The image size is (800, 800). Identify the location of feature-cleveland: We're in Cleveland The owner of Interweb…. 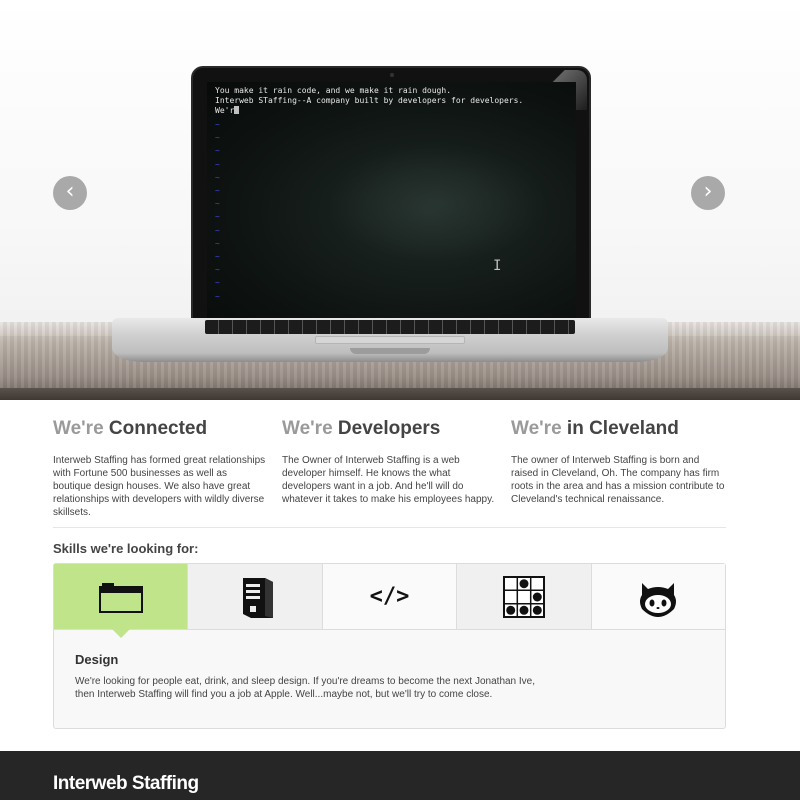
(618, 462).